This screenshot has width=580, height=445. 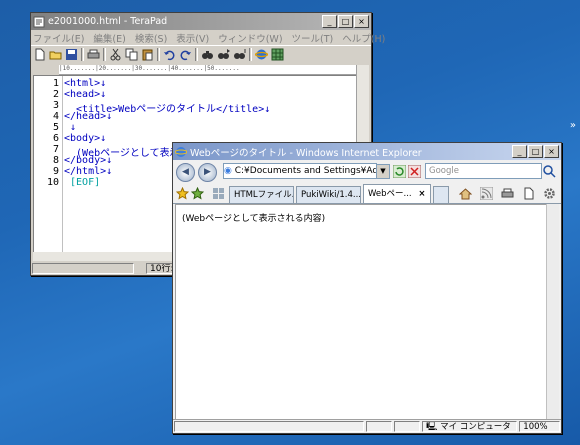 What do you see at coordinates (201, 21) in the screenshot?
I see `terapad-titlebar: e2001000.html - TeraPad _ □ ×` at bounding box center [201, 21].